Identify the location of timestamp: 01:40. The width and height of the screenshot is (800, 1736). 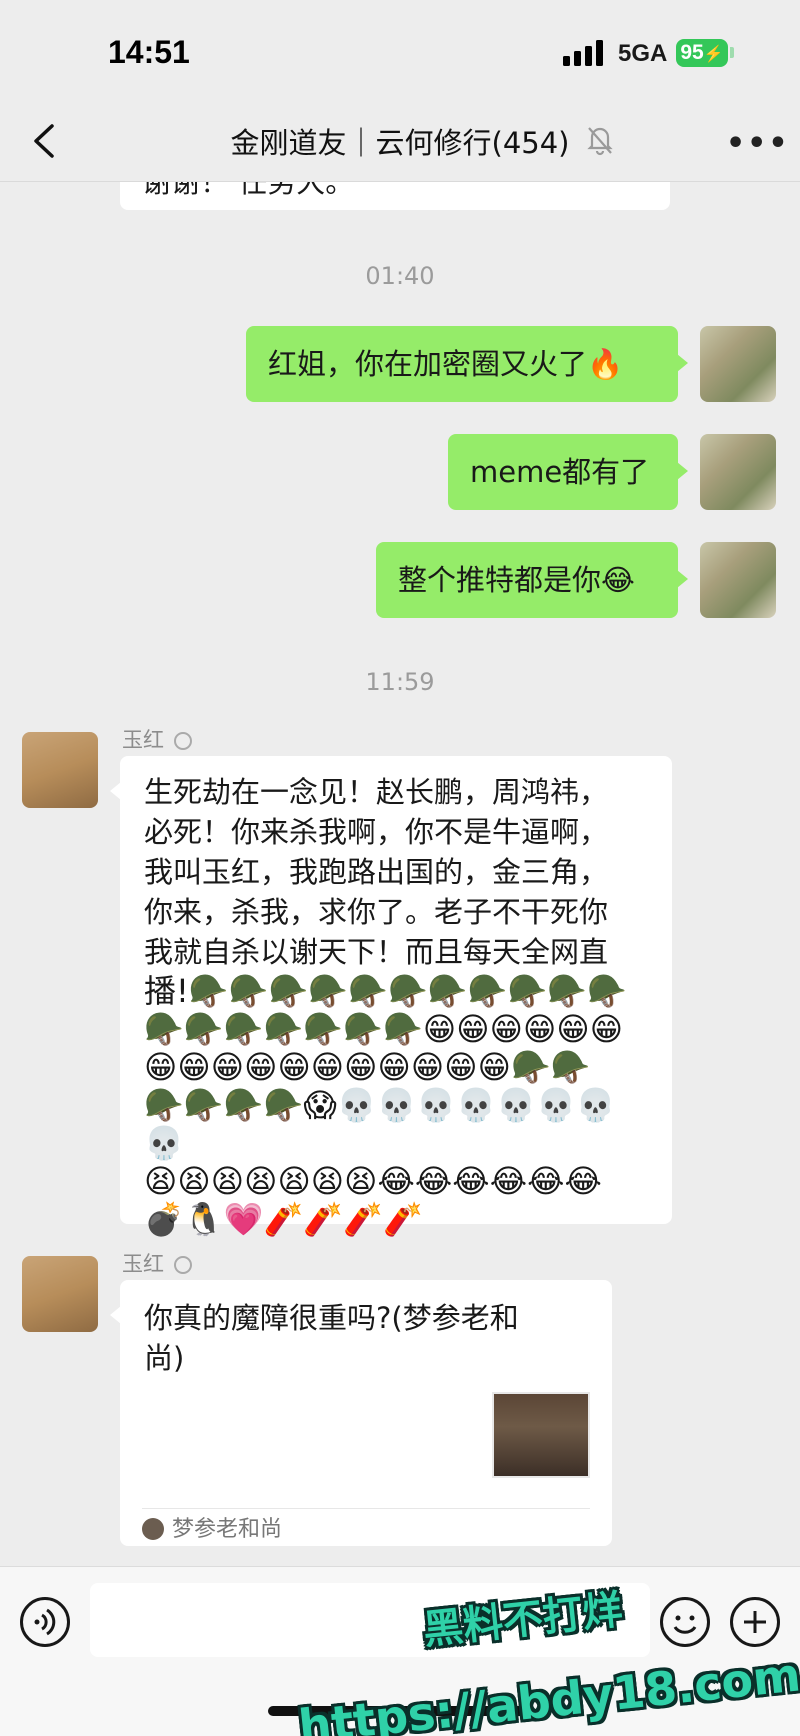
(400, 276).